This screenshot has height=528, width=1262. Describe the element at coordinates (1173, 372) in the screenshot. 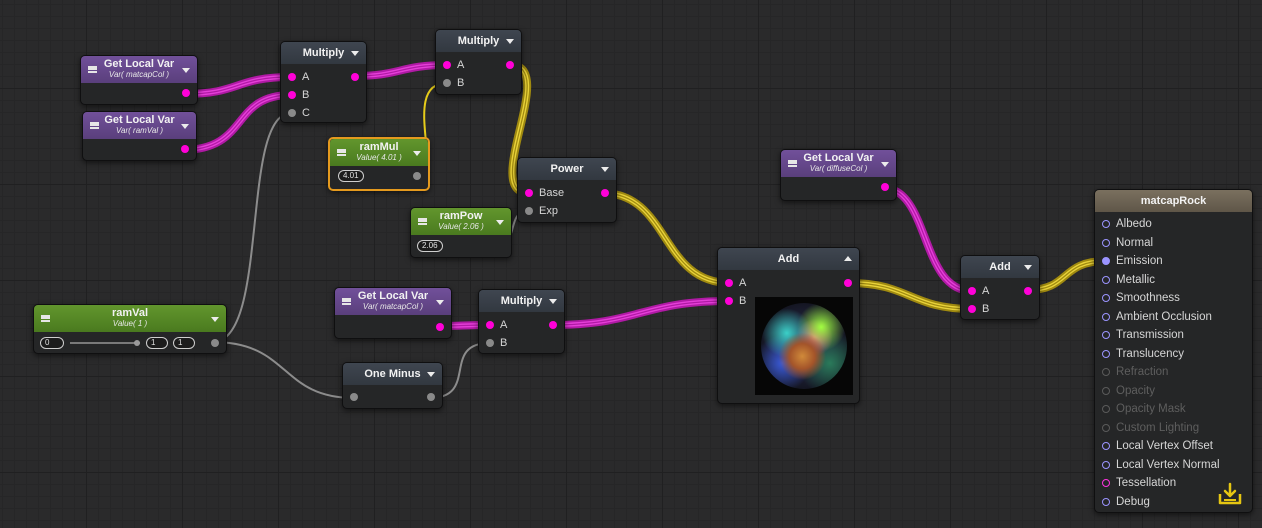

I see `output-input-row: Refraction` at that location.